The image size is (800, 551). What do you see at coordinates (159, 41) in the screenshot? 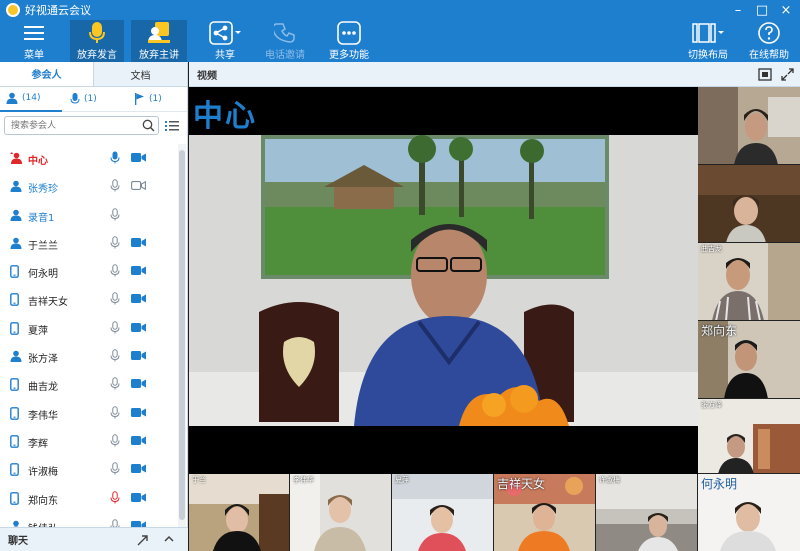
I see `give-up-presenter-button: 放弃主讲` at bounding box center [159, 41].